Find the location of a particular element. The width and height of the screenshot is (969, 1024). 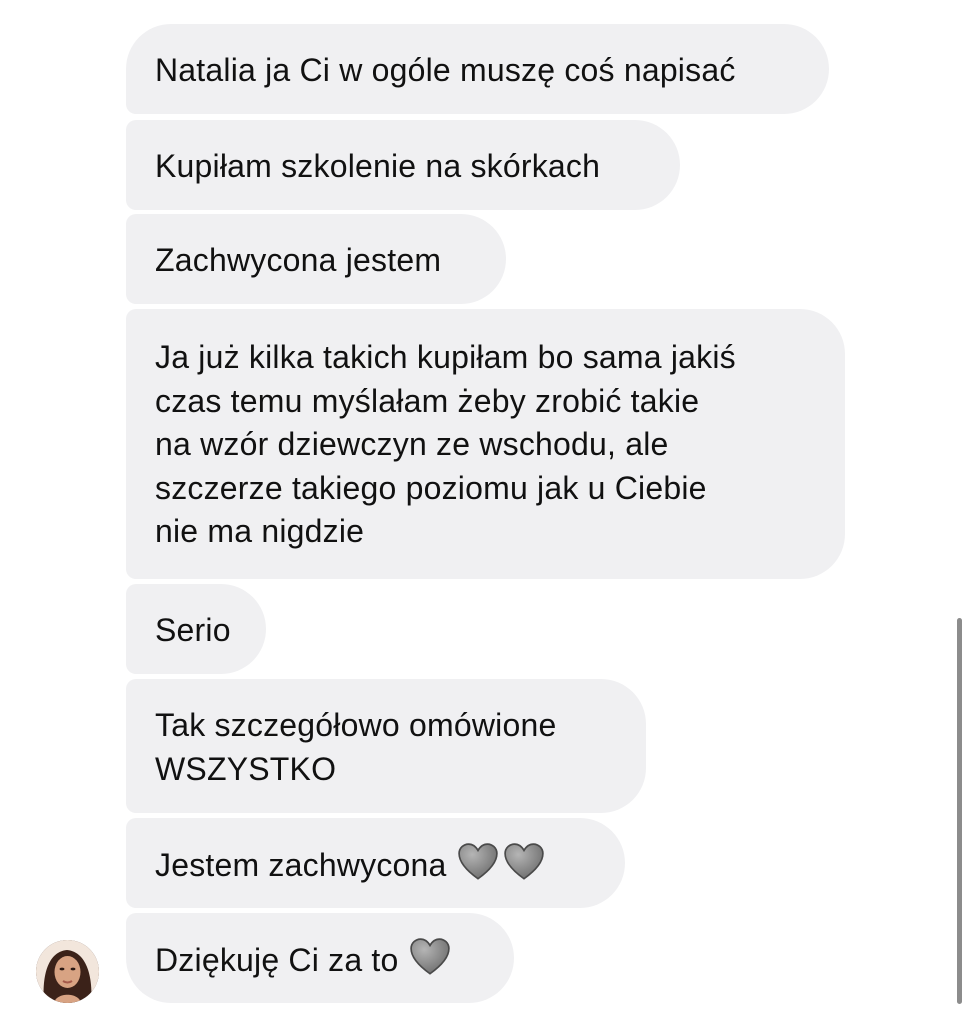

message-text: Serio is located at coordinates (193, 630).